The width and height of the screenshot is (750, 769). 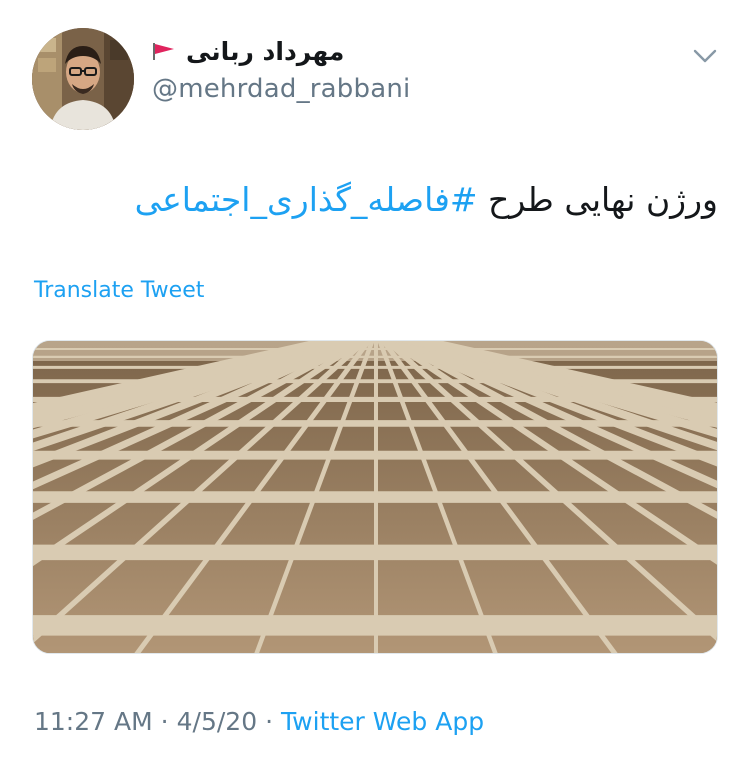 I want to click on author-name-row: مهرداد ربانی, so click(x=387, y=51).